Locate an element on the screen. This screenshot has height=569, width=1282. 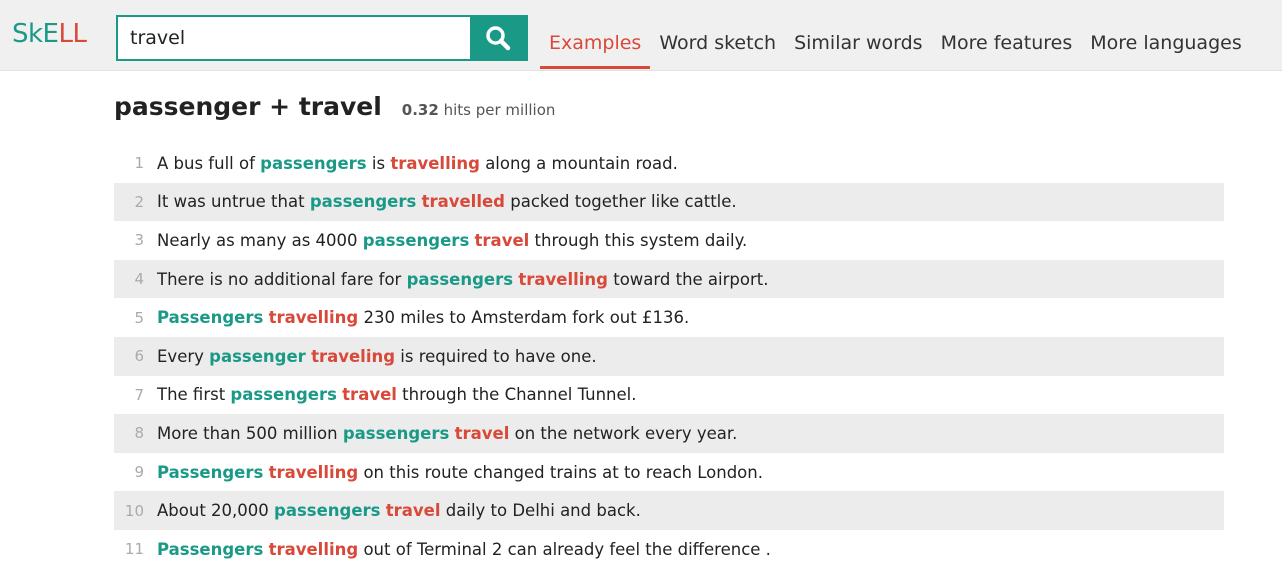
keyword-highlight: passenger is located at coordinates (257, 356).